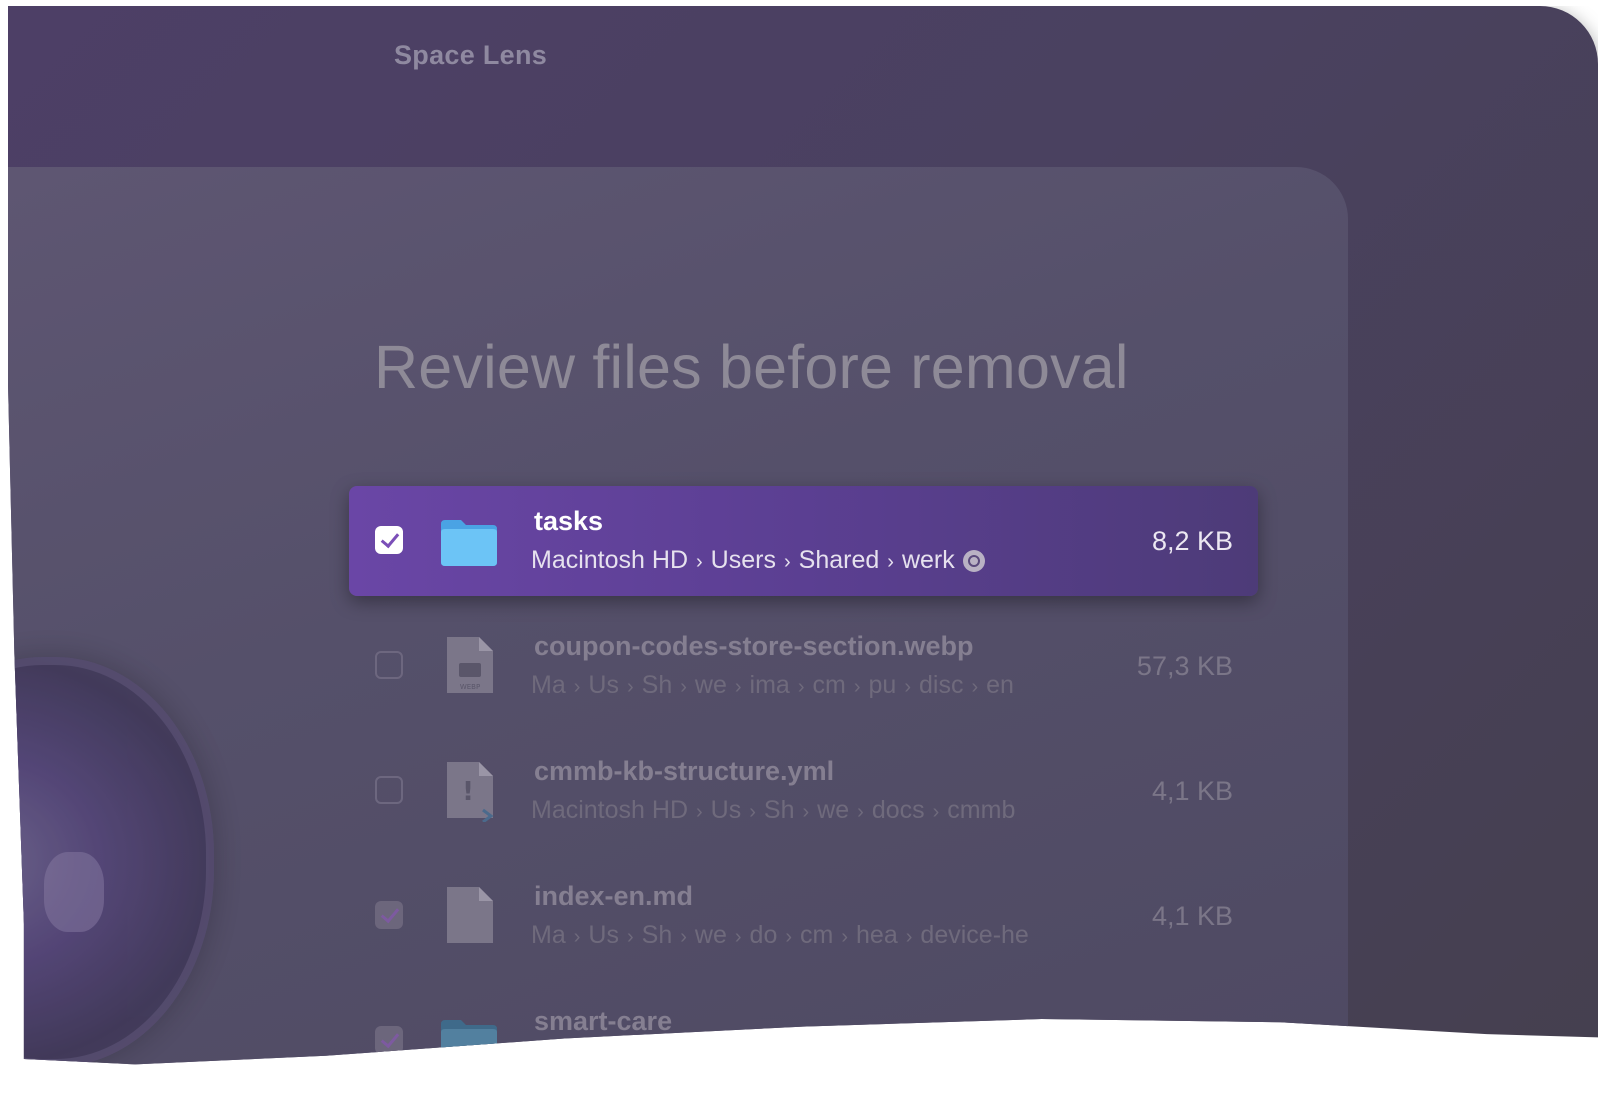 The width and height of the screenshot is (1609, 1099). What do you see at coordinates (898, 810) in the screenshot?
I see `path-segment: docs` at bounding box center [898, 810].